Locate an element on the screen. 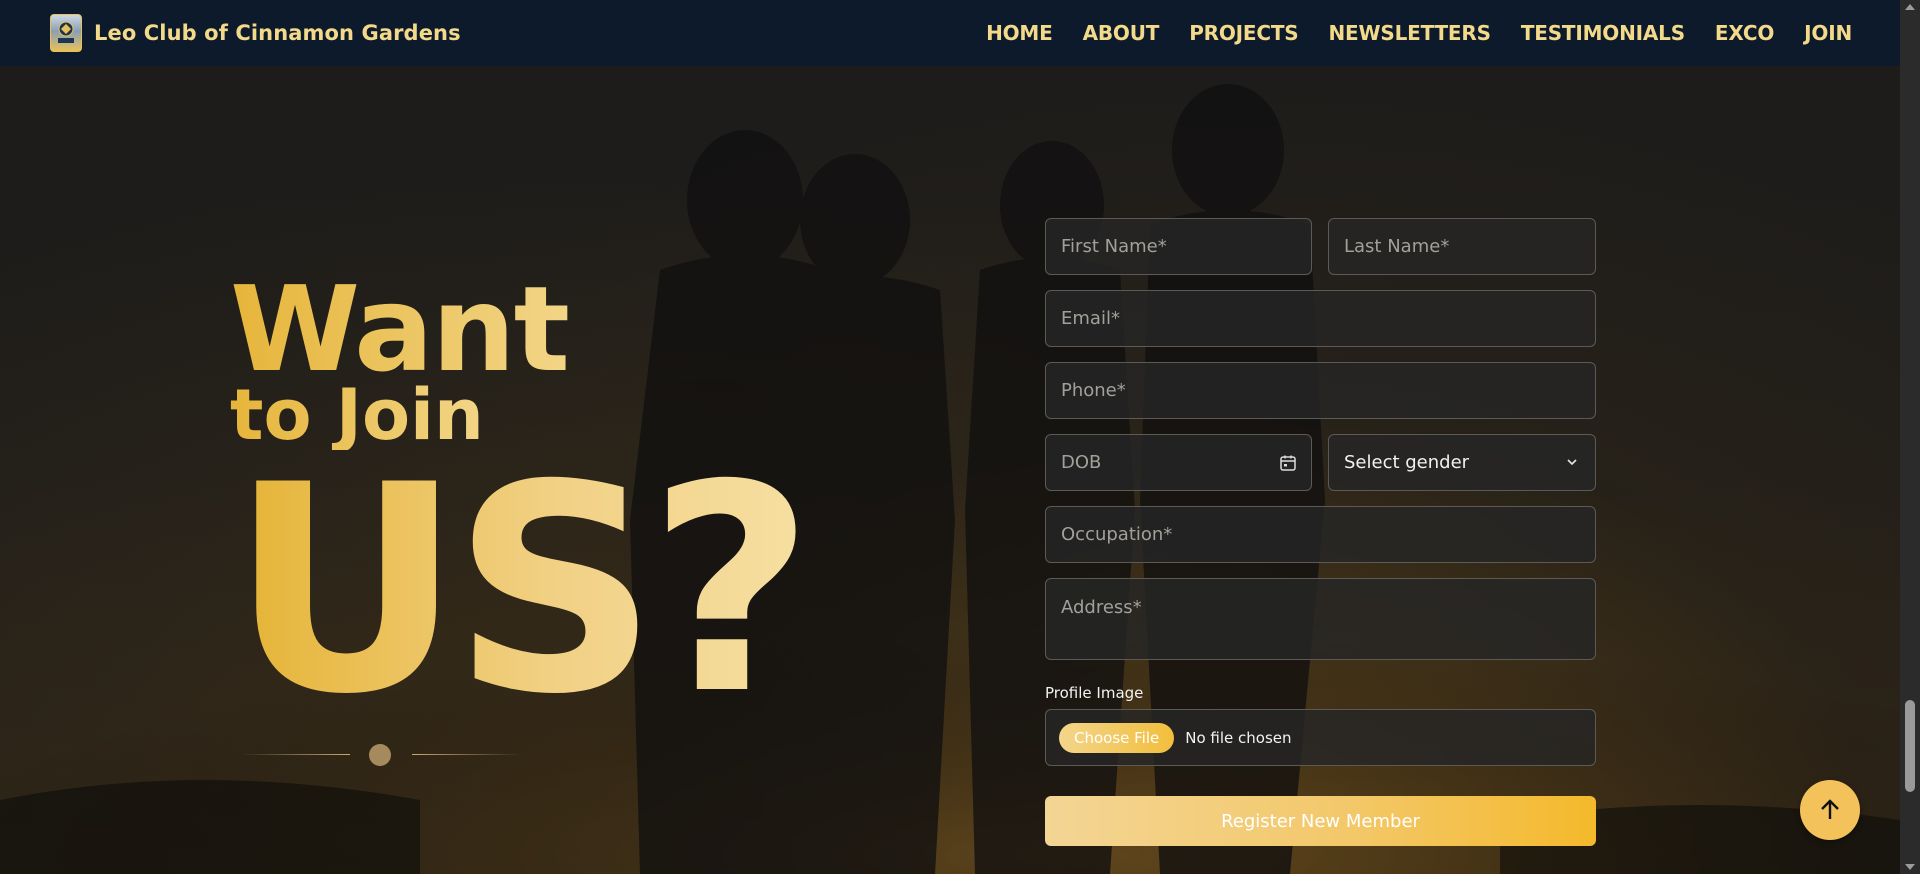  nav-testimonials: TESTIMONIALS is located at coordinates (1603, 33).